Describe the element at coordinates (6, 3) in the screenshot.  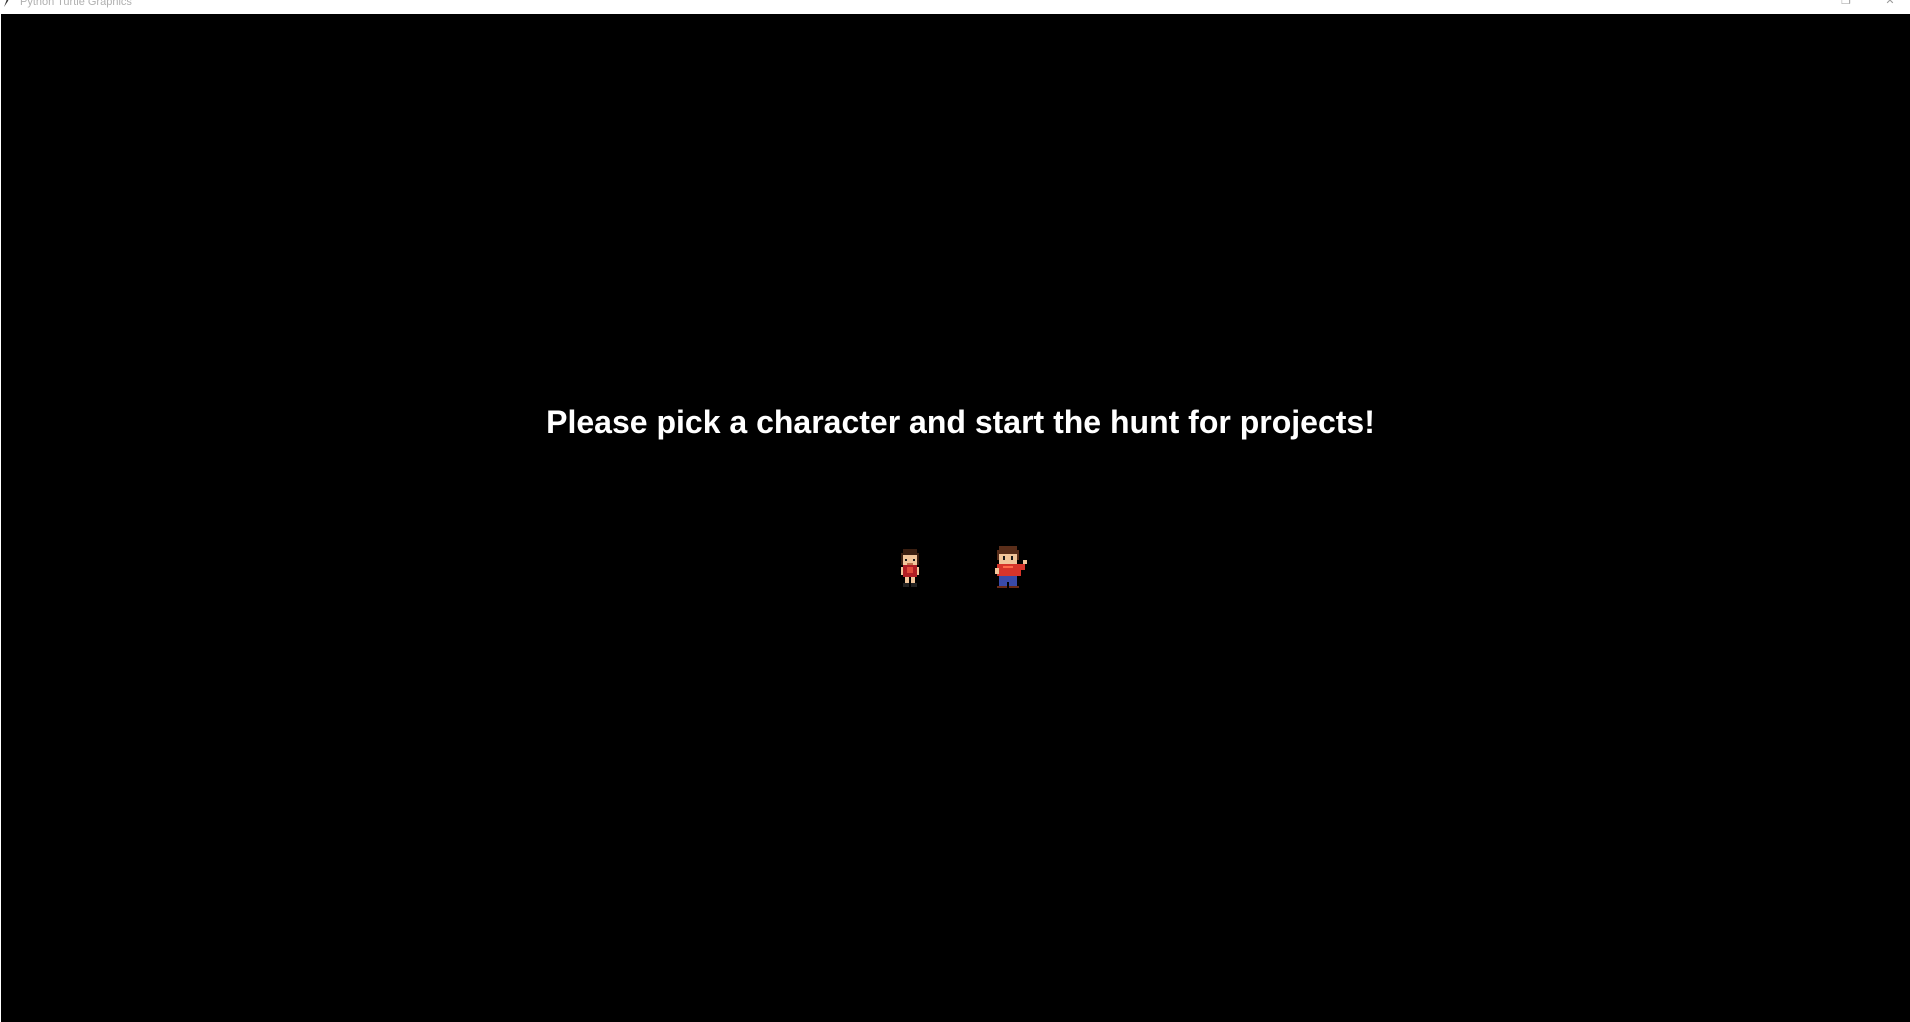
I see `feather-icon` at that location.